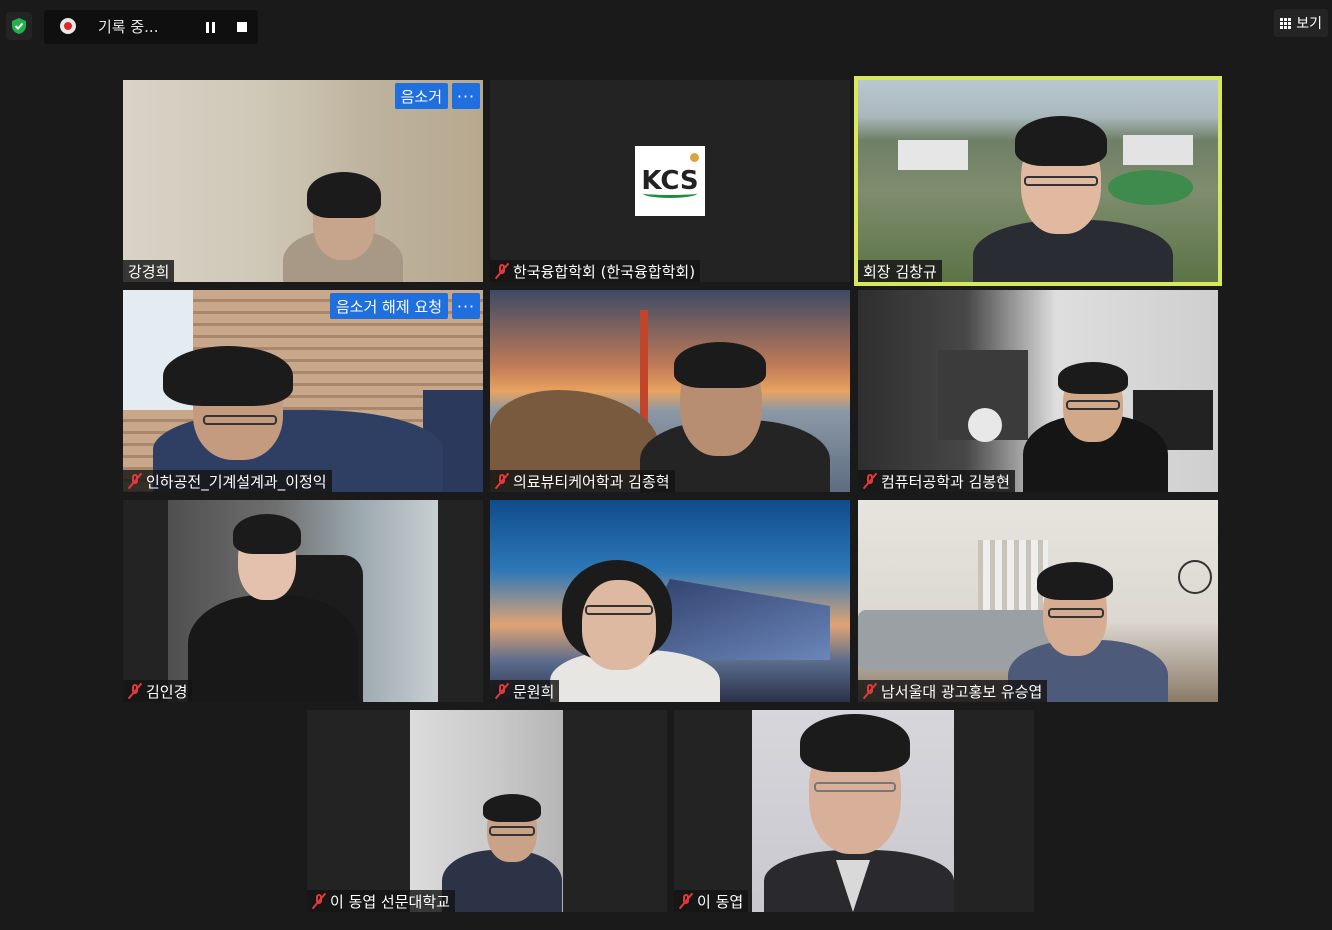 The width and height of the screenshot is (1332, 930). Describe the element at coordinates (1038, 181) in the screenshot. I see `video-tile-kim-changgyu: 회장 김창규` at that location.